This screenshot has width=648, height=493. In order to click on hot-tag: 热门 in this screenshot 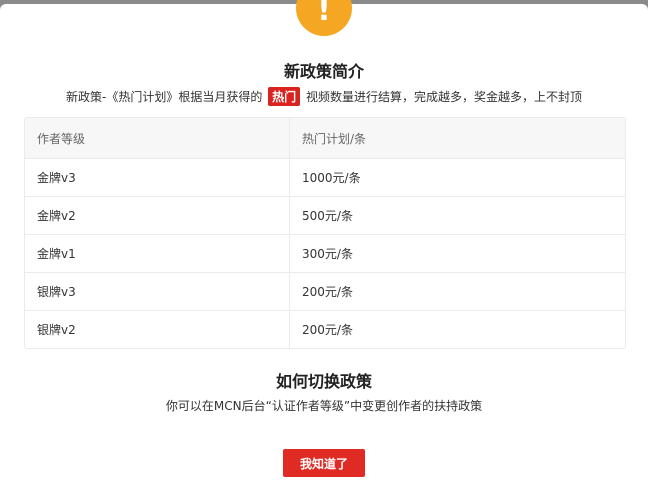, I will do `click(284, 96)`.